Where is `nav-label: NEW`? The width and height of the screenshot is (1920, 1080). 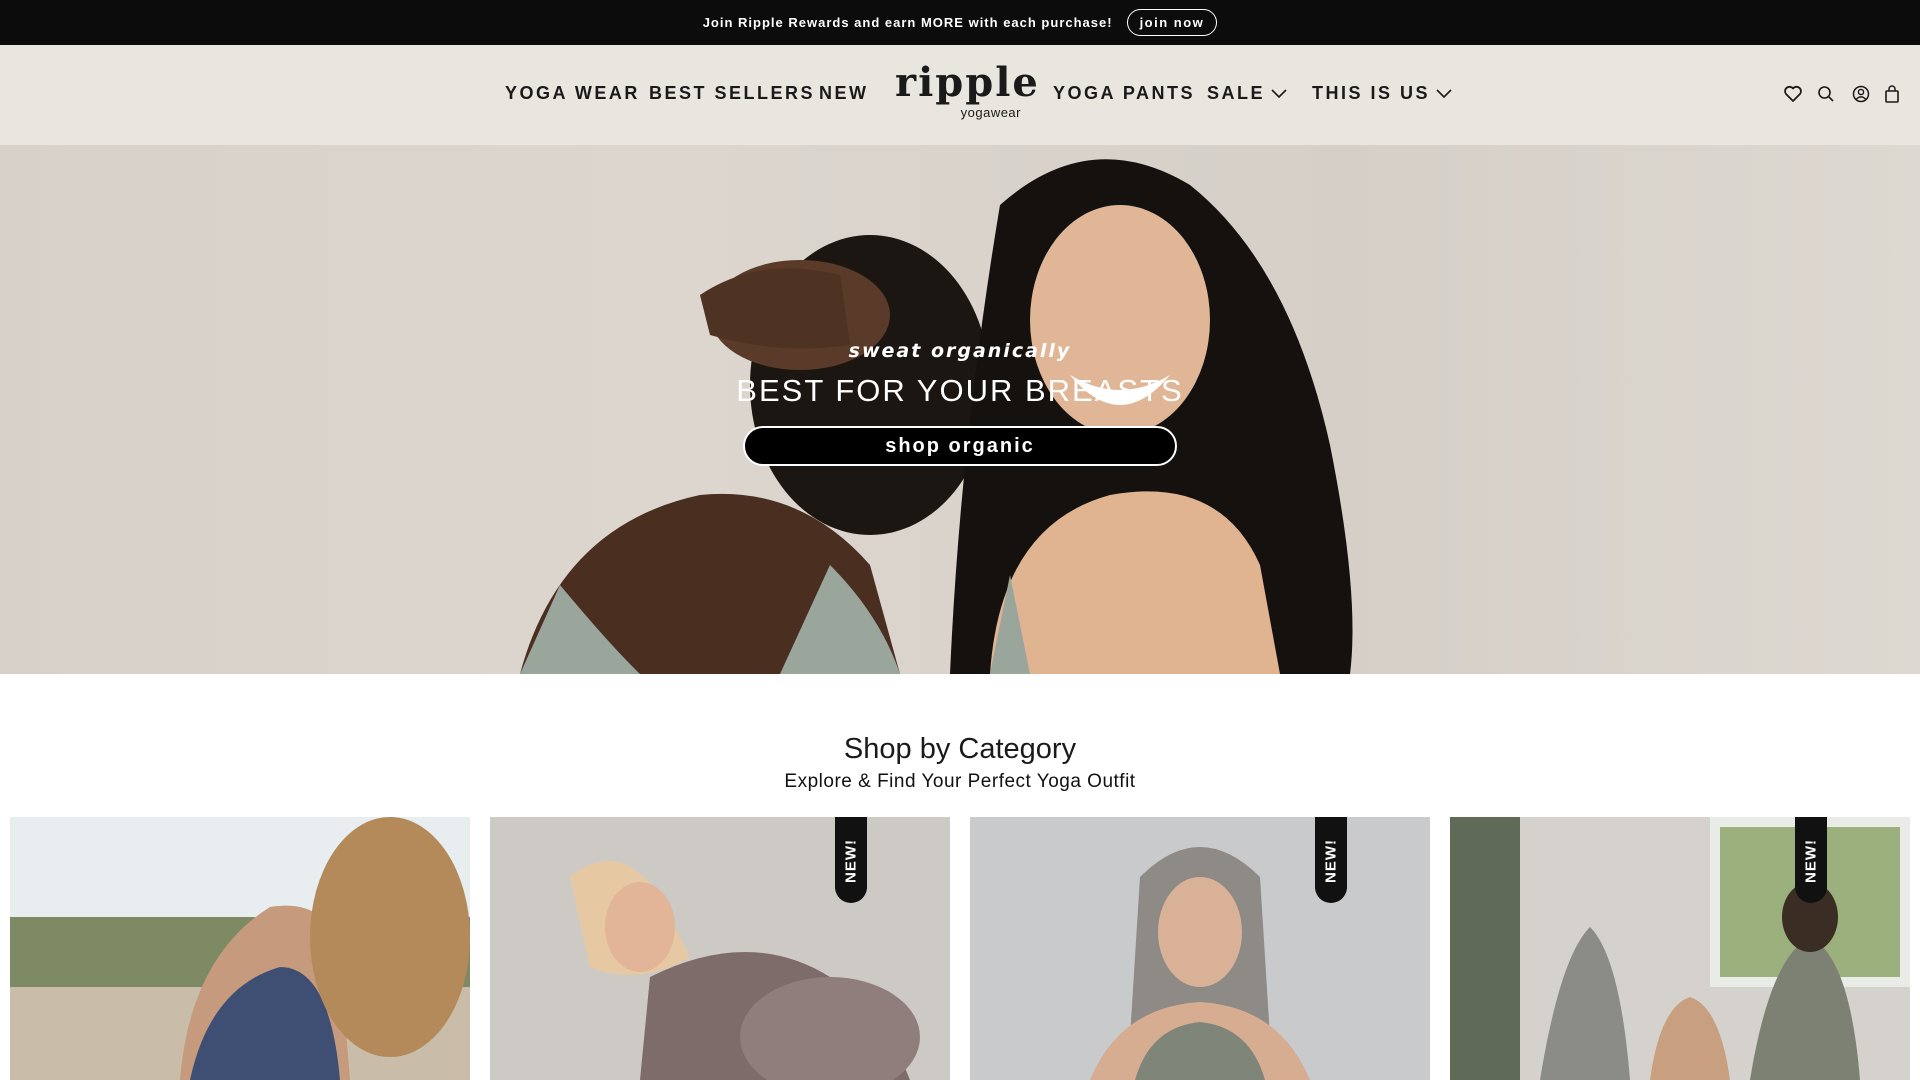
nav-label: NEW is located at coordinates (844, 93).